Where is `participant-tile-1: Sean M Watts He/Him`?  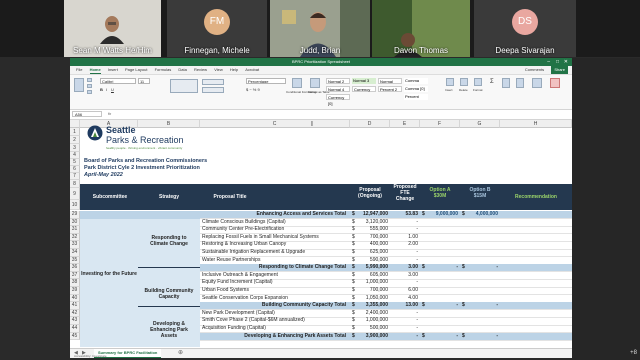
participant-tile-1: Sean M Watts He/Him is located at coordinates (112, 28).